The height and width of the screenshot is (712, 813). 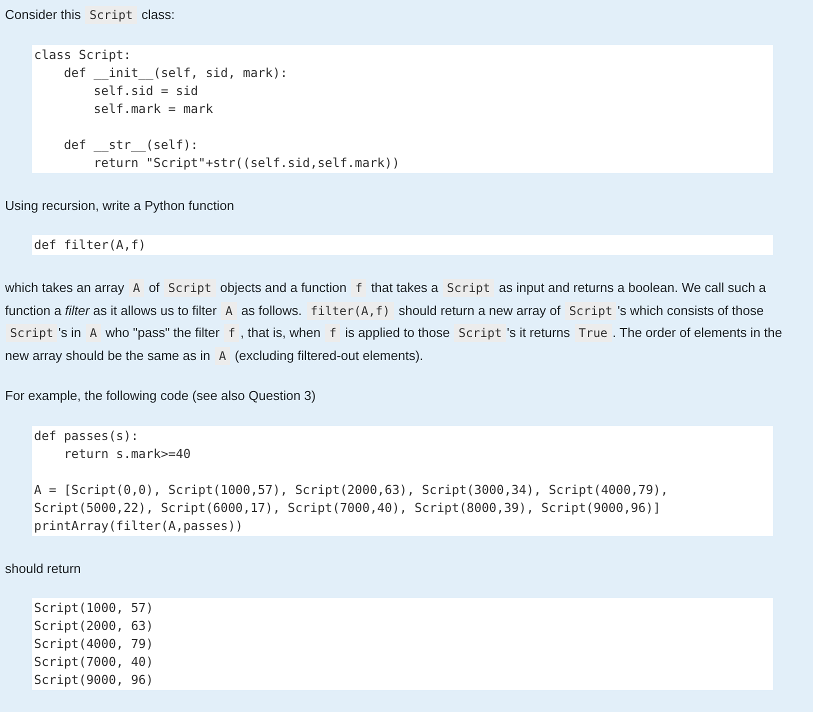 I want to click on question-text: Using recursion, write a Python function, so click(x=120, y=205).